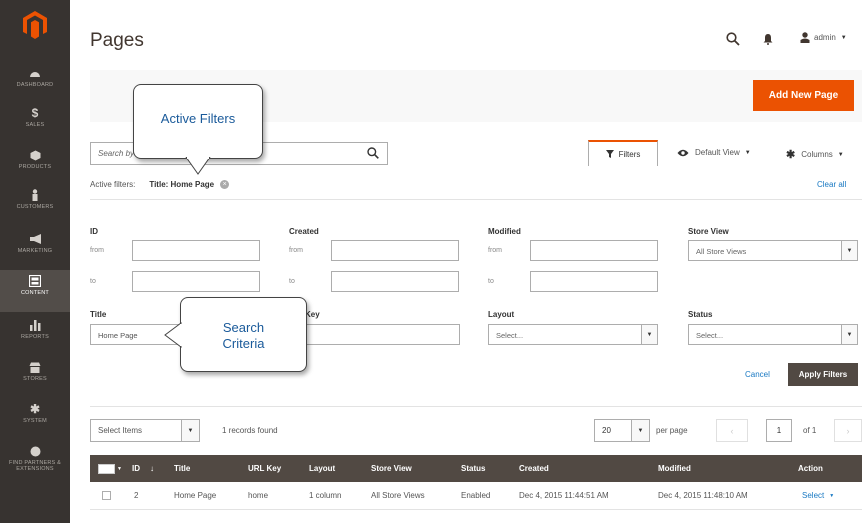 This screenshot has width=862, height=523. I want to click on callout-text-line-1: Search, so click(243, 327).